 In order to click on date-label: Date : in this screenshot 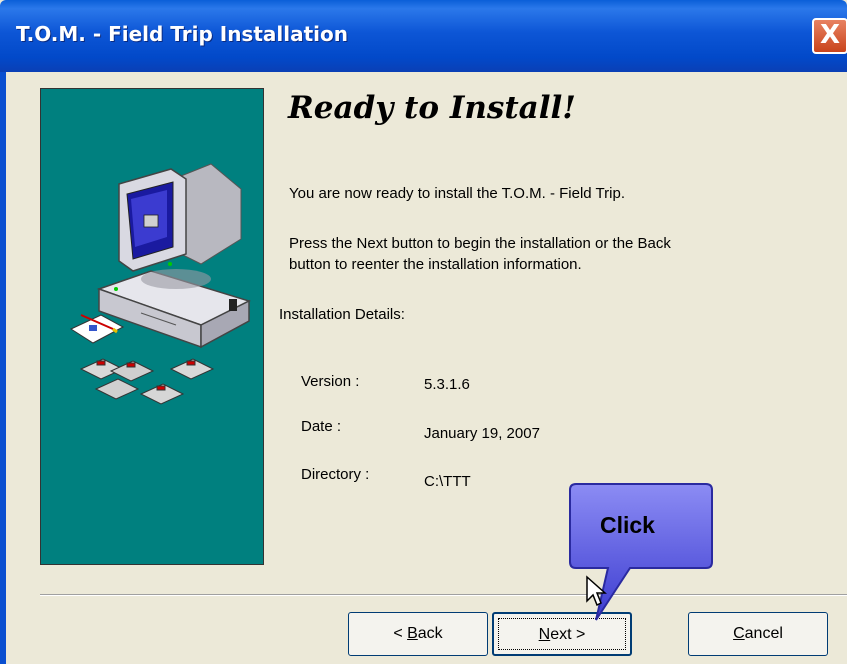, I will do `click(321, 426)`.